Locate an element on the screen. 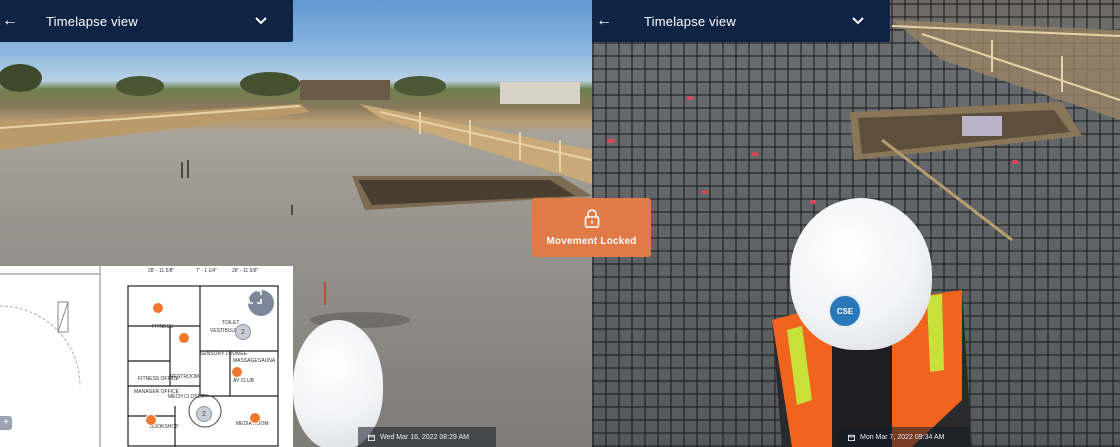  dimension-label: 7' - 1 1/4" is located at coordinates (207, 271).